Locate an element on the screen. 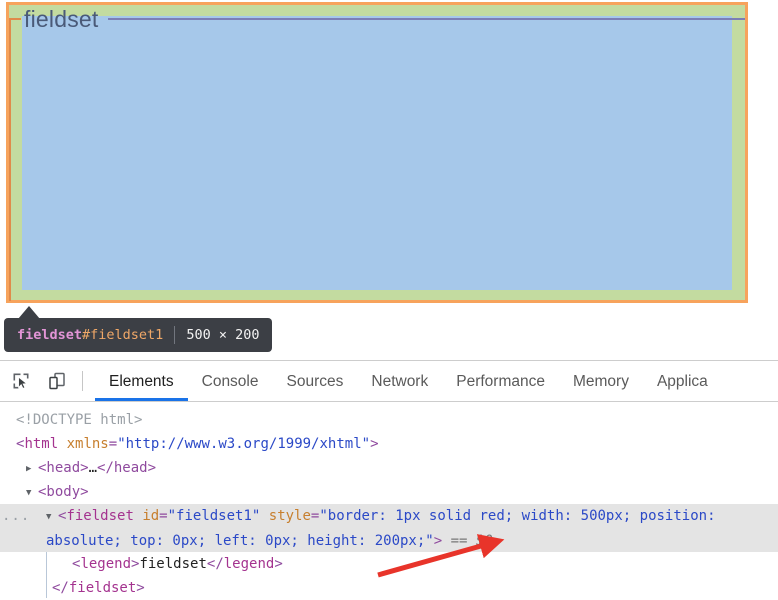 This screenshot has height=600, width=778. fieldset-id-attr-value: "fieldset1" is located at coordinates (214, 516).